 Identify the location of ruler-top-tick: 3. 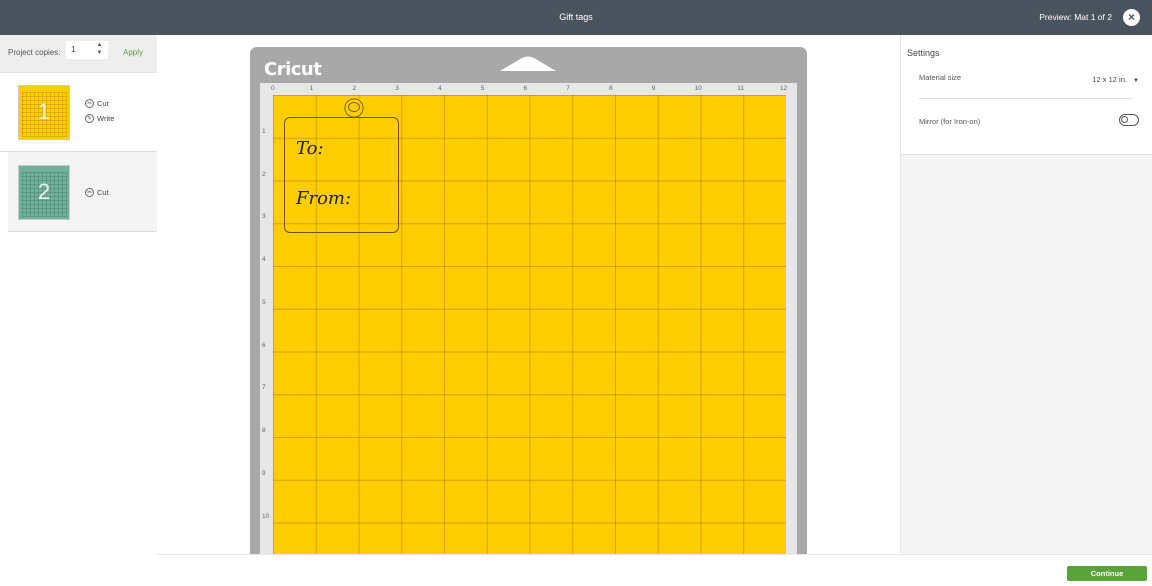
(397, 88).